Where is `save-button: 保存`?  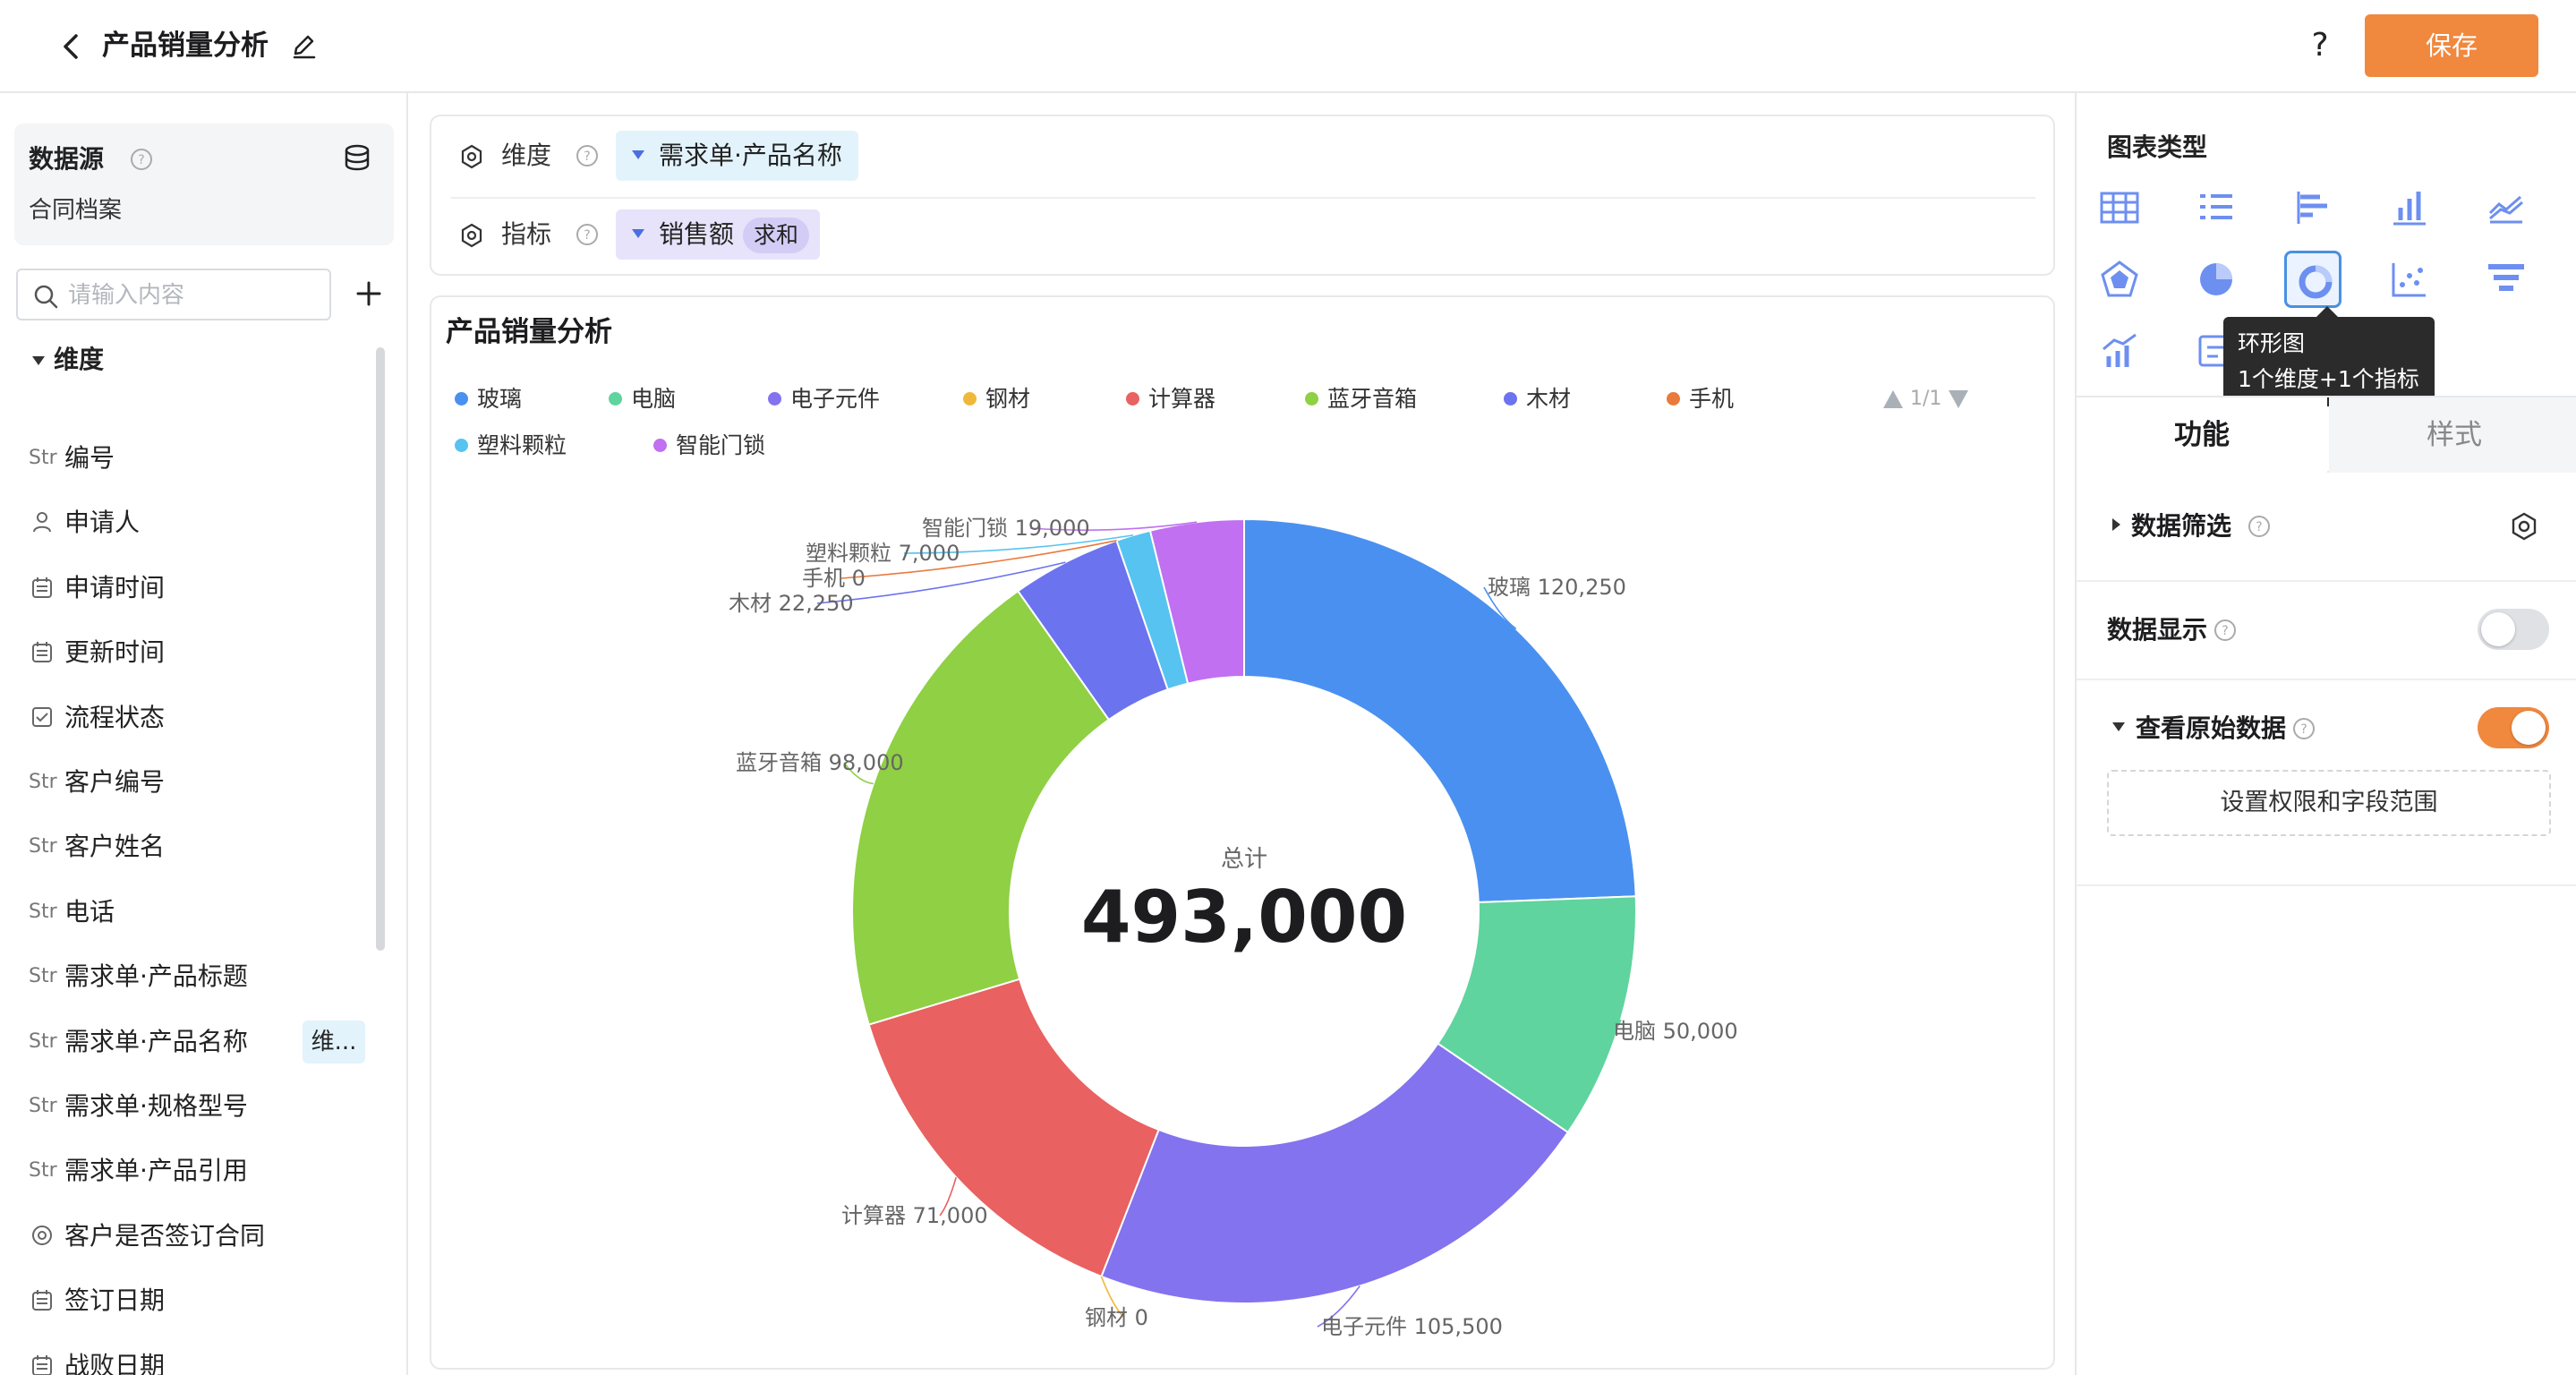 save-button: 保存 is located at coordinates (2451, 45).